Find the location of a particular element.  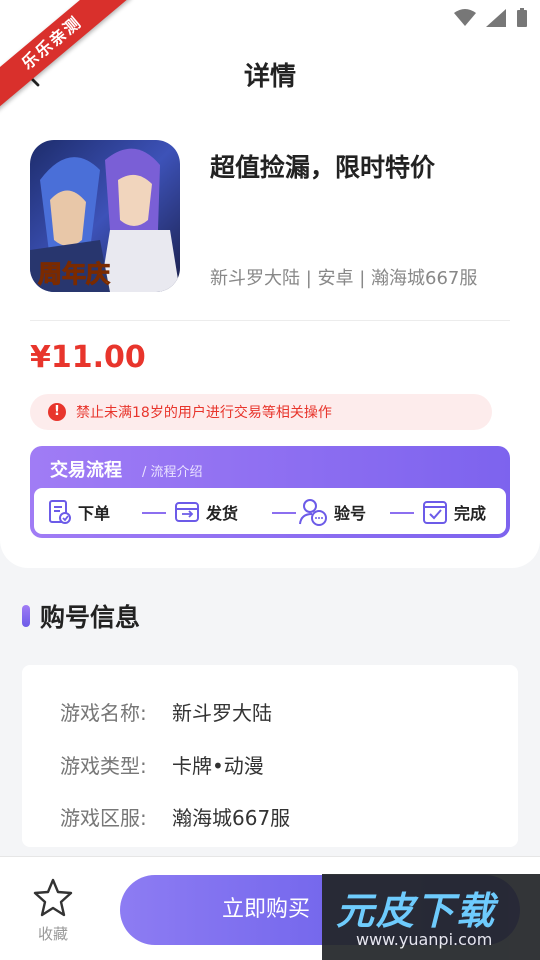

step-label: 验号 is located at coordinates (350, 513).